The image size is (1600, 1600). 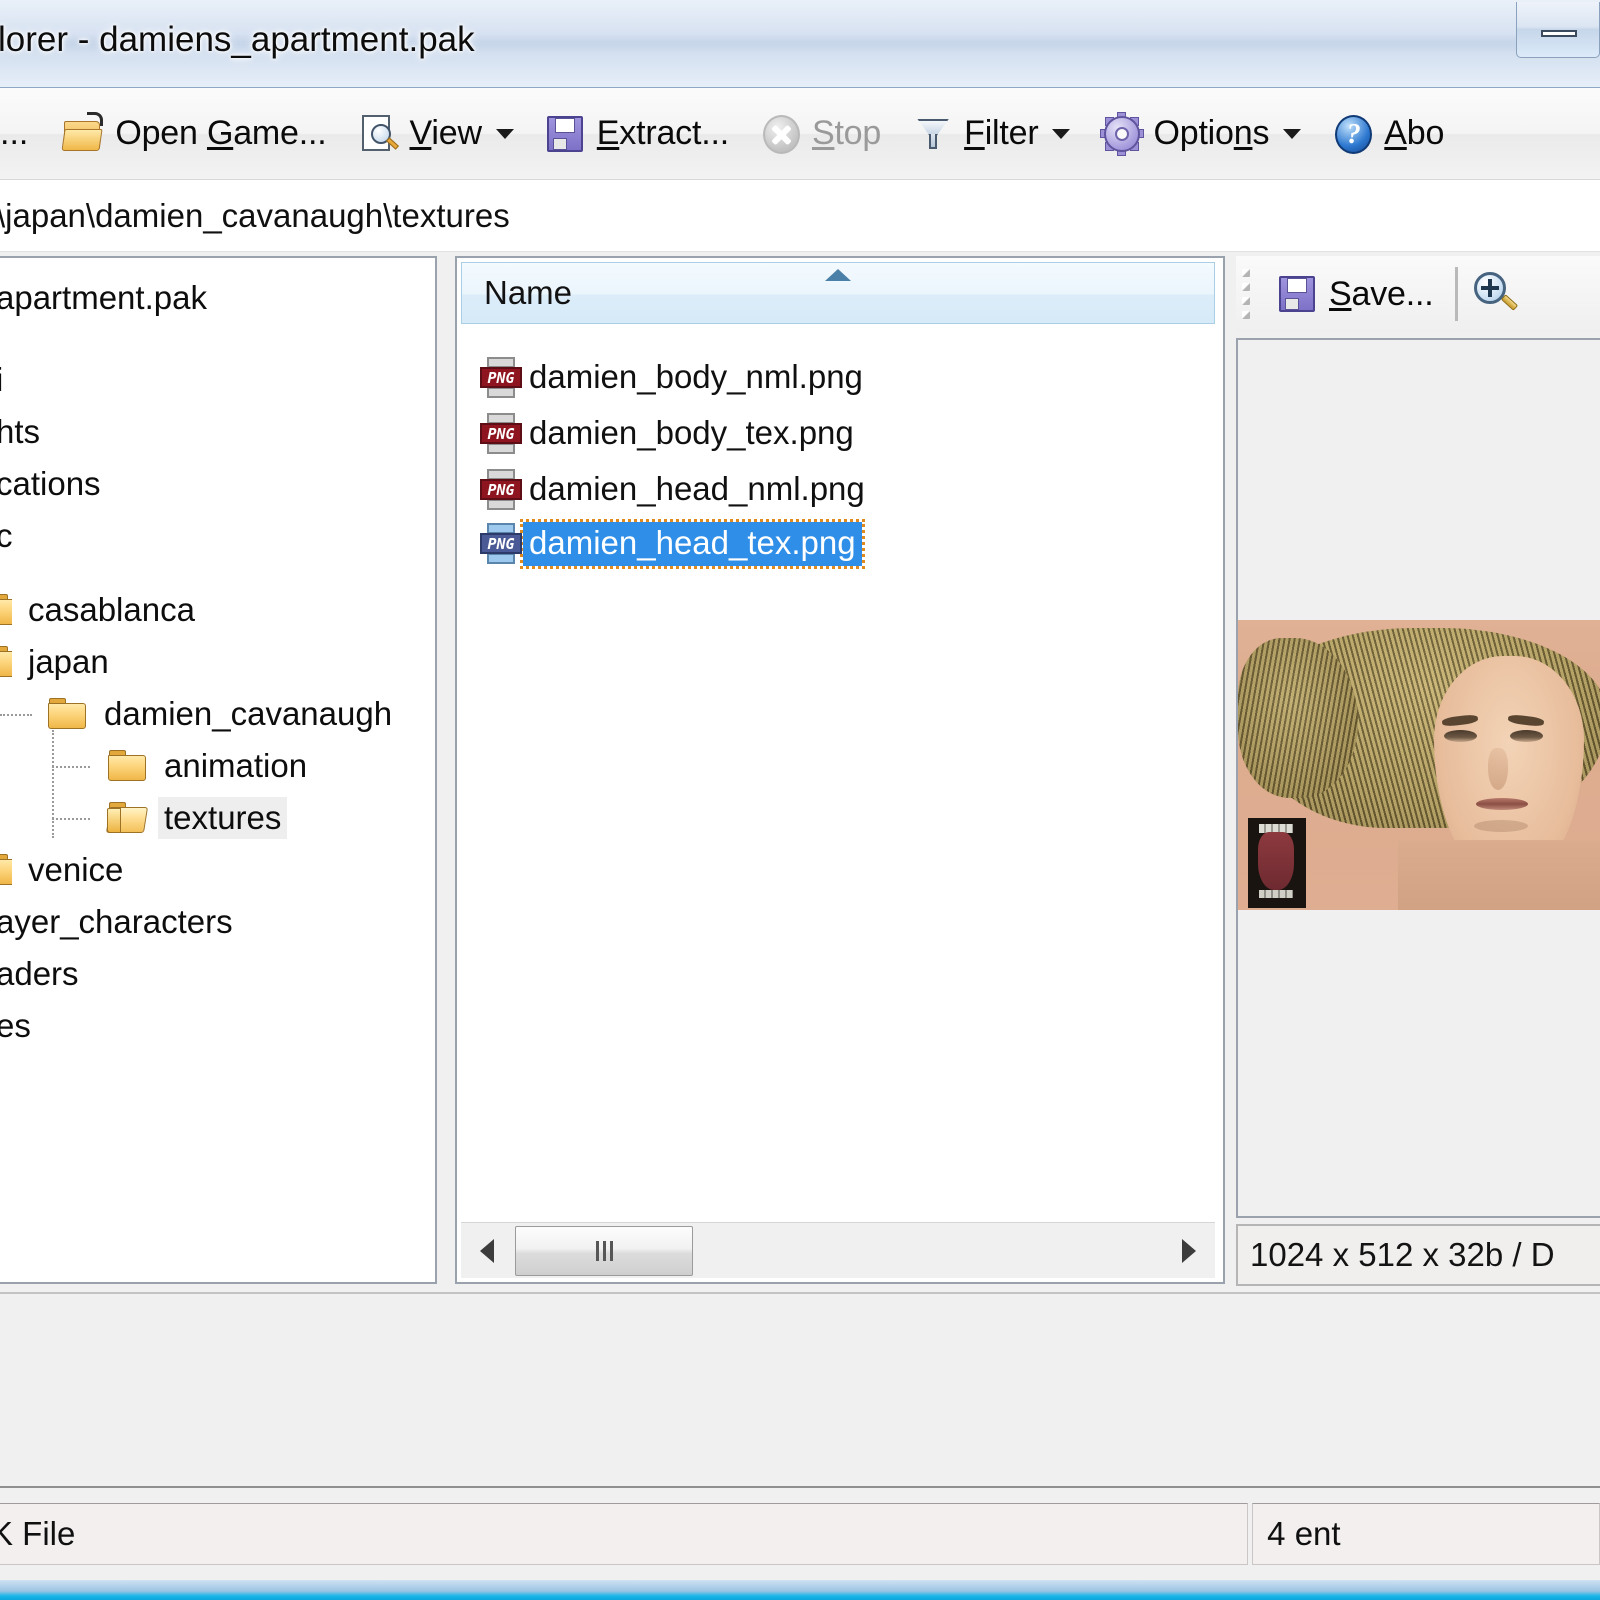 What do you see at coordinates (248, 713) in the screenshot?
I see `tree-item-label: damien_cavanaugh` at bounding box center [248, 713].